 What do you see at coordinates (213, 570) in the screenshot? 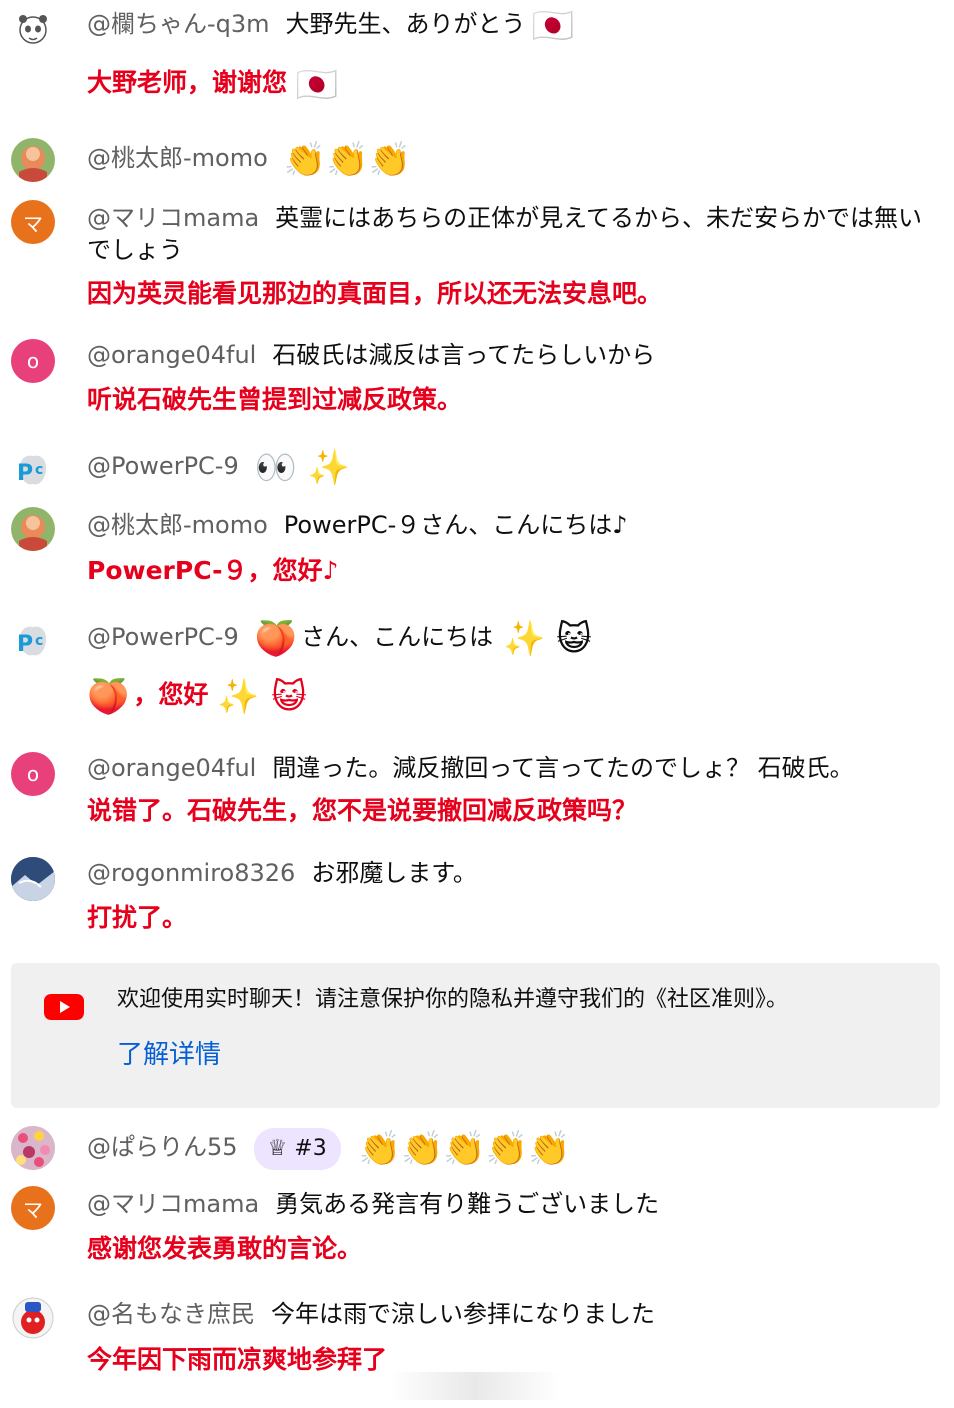
I see `translation-text: PowerPC-９，您好♪` at bounding box center [213, 570].